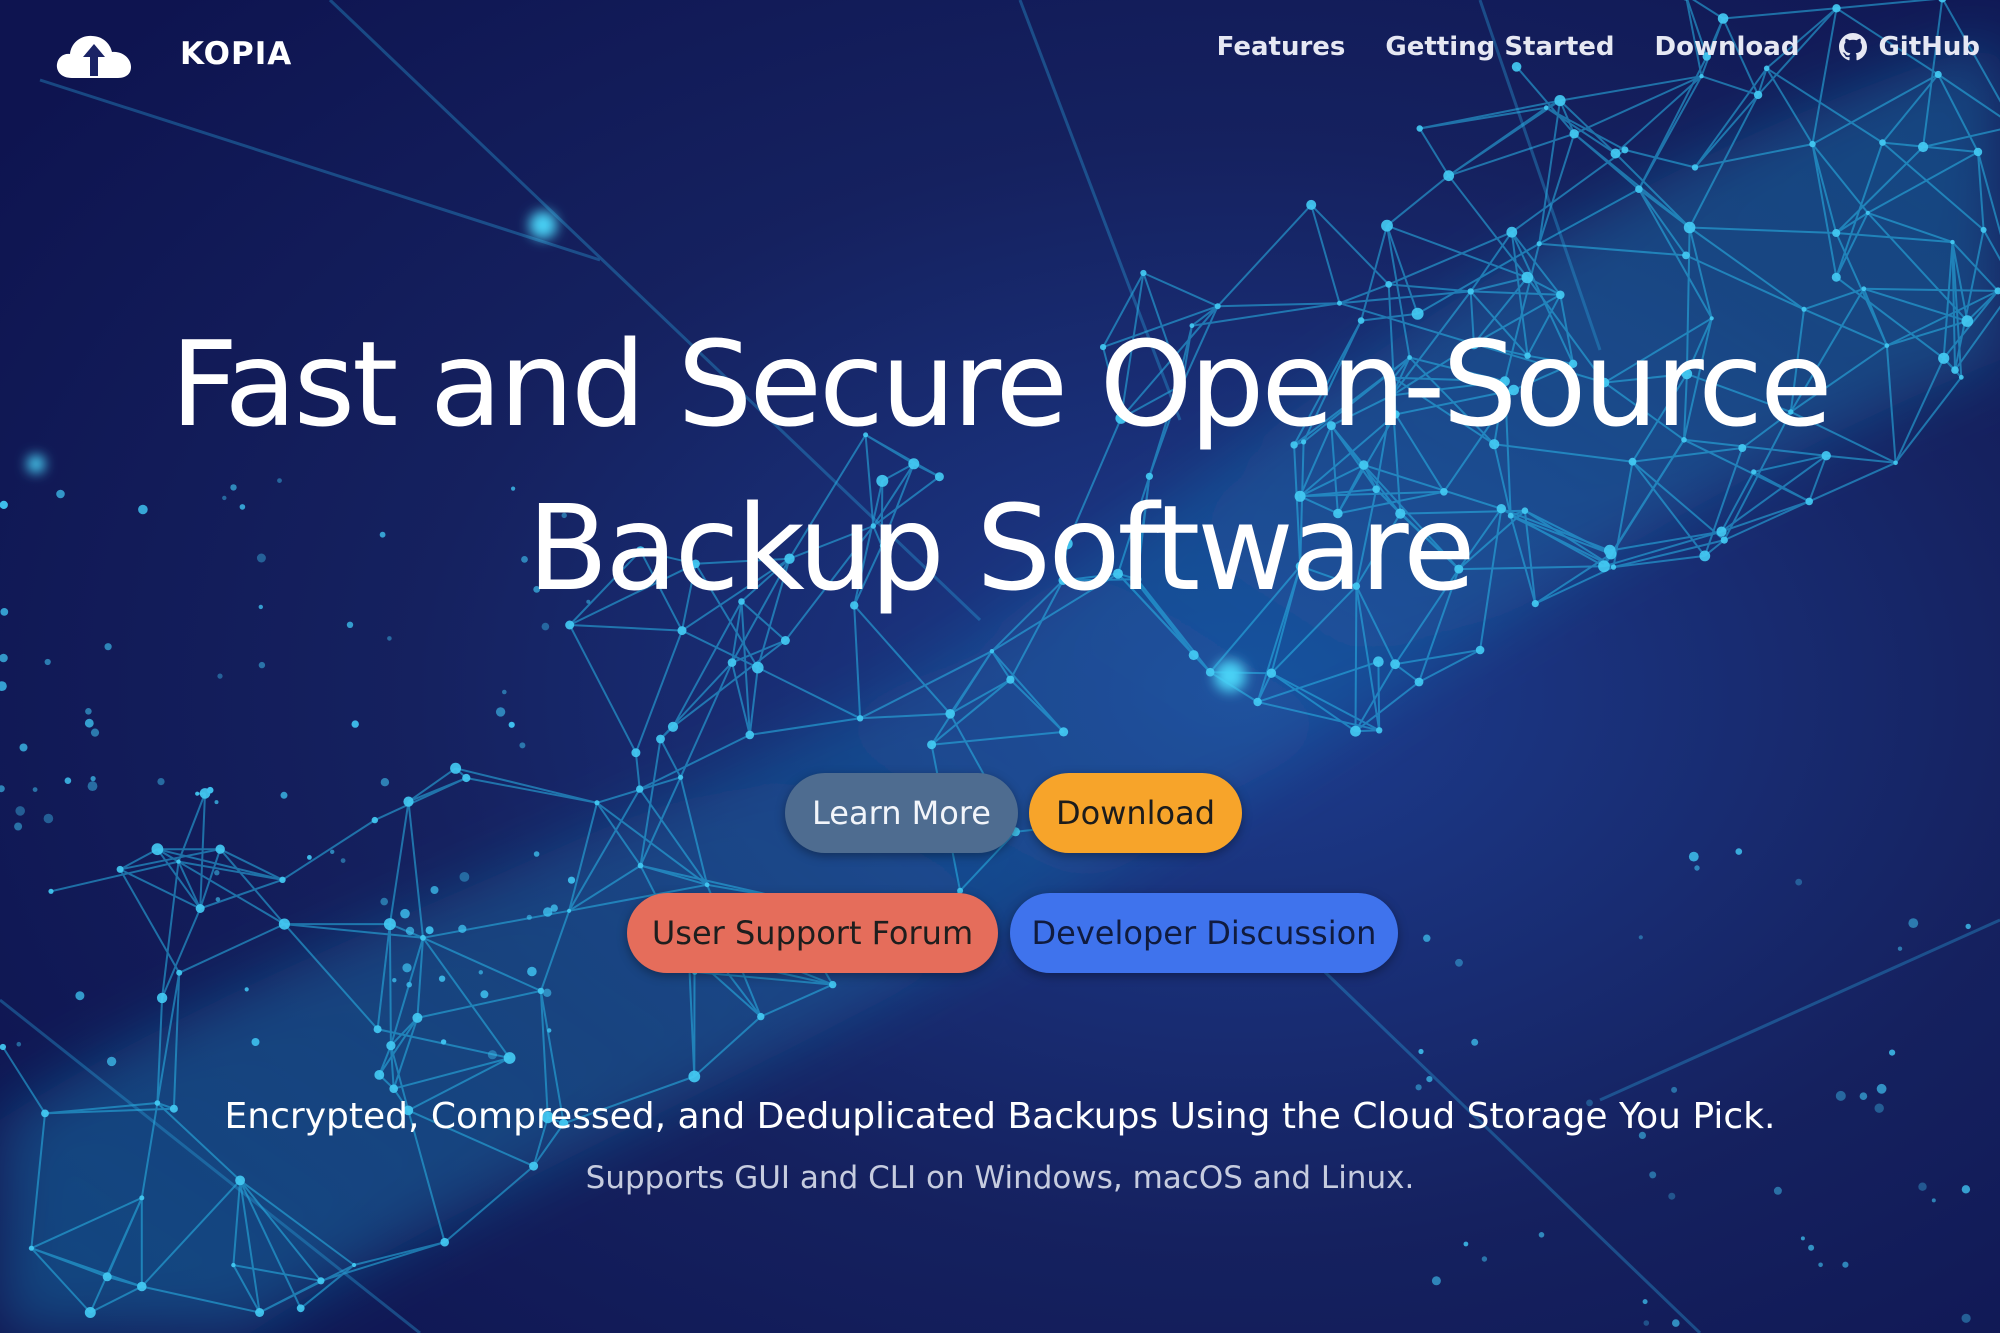  Describe the element at coordinates (173, 54) in the screenshot. I see `brand-logo-link: KOPIA` at that location.